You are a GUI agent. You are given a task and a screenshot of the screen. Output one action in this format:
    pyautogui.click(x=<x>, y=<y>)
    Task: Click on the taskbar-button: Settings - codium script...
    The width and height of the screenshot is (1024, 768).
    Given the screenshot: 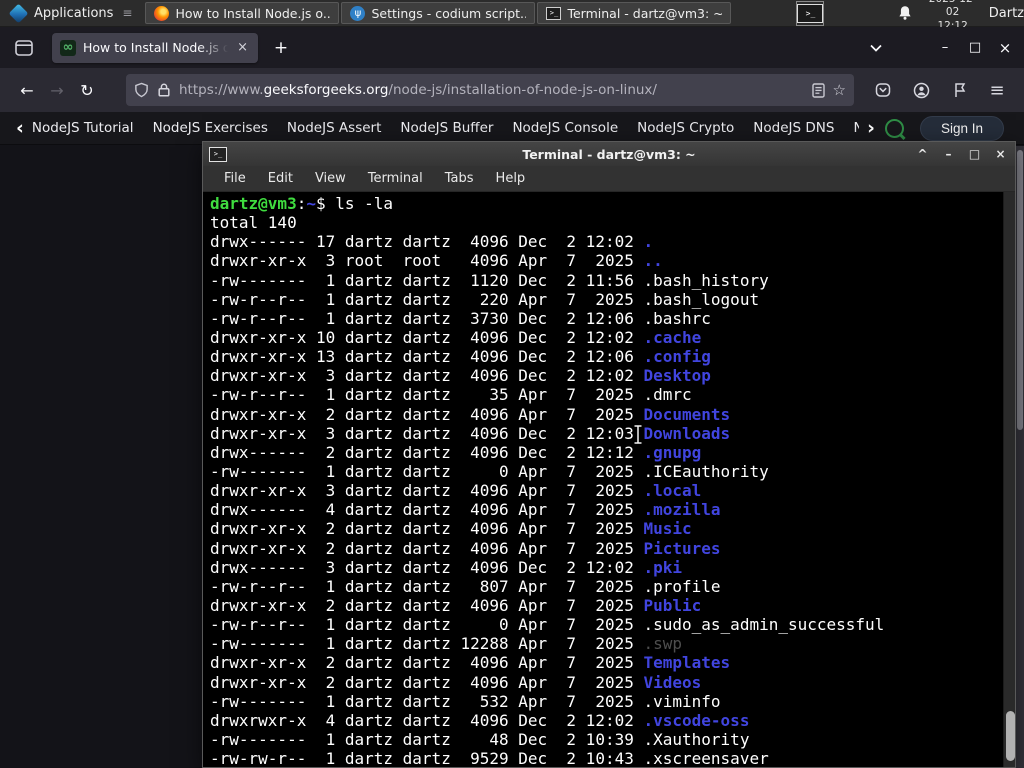 What is the action you would take?
    pyautogui.click(x=438, y=13)
    